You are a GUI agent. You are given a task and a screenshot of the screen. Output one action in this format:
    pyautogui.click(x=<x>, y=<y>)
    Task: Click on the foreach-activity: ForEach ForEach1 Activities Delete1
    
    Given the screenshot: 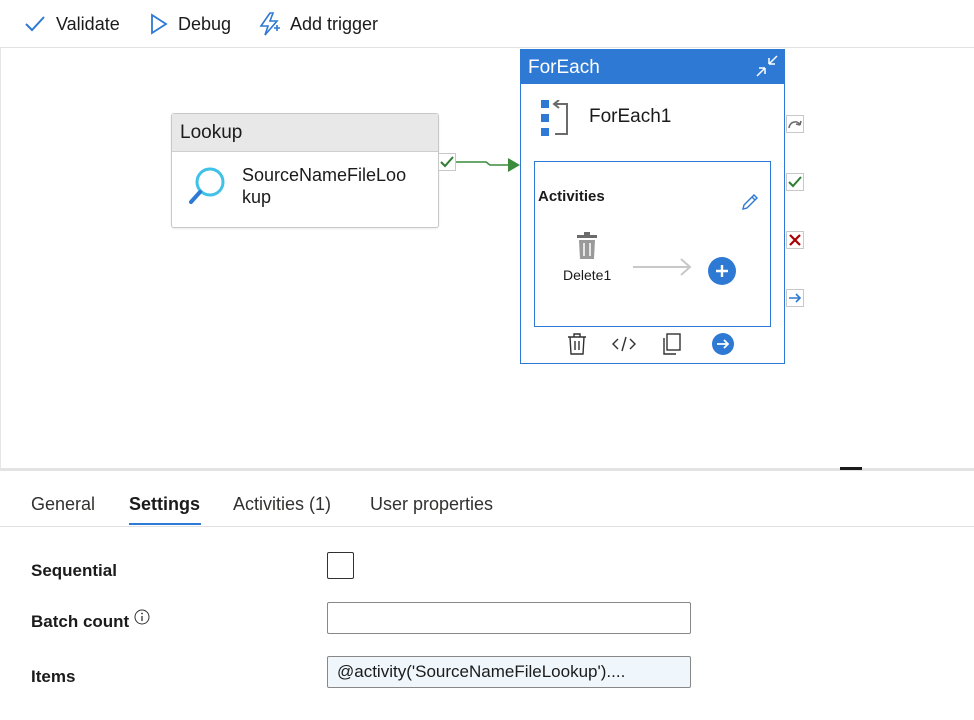 What is the action you would take?
    pyautogui.click(x=652, y=206)
    